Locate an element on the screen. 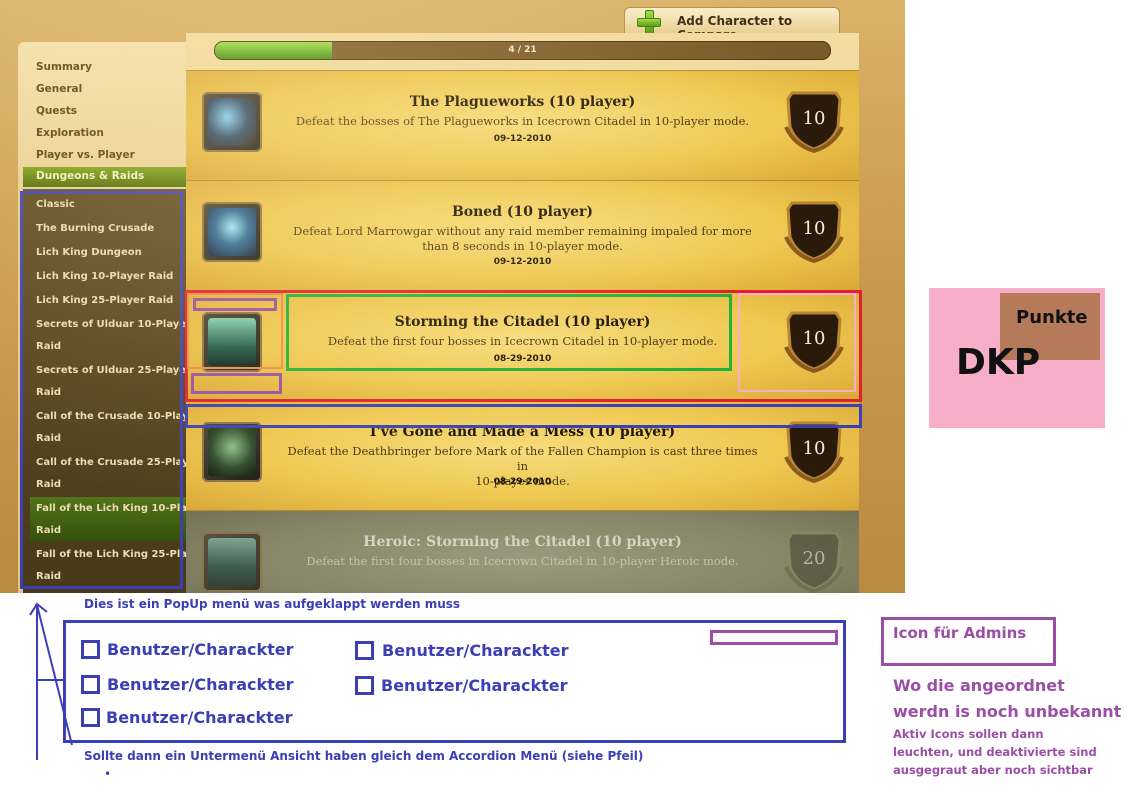 The height and width of the screenshot is (796, 1135). admin-small-1: Aktiv Icons sollen dann is located at coordinates (968, 734).